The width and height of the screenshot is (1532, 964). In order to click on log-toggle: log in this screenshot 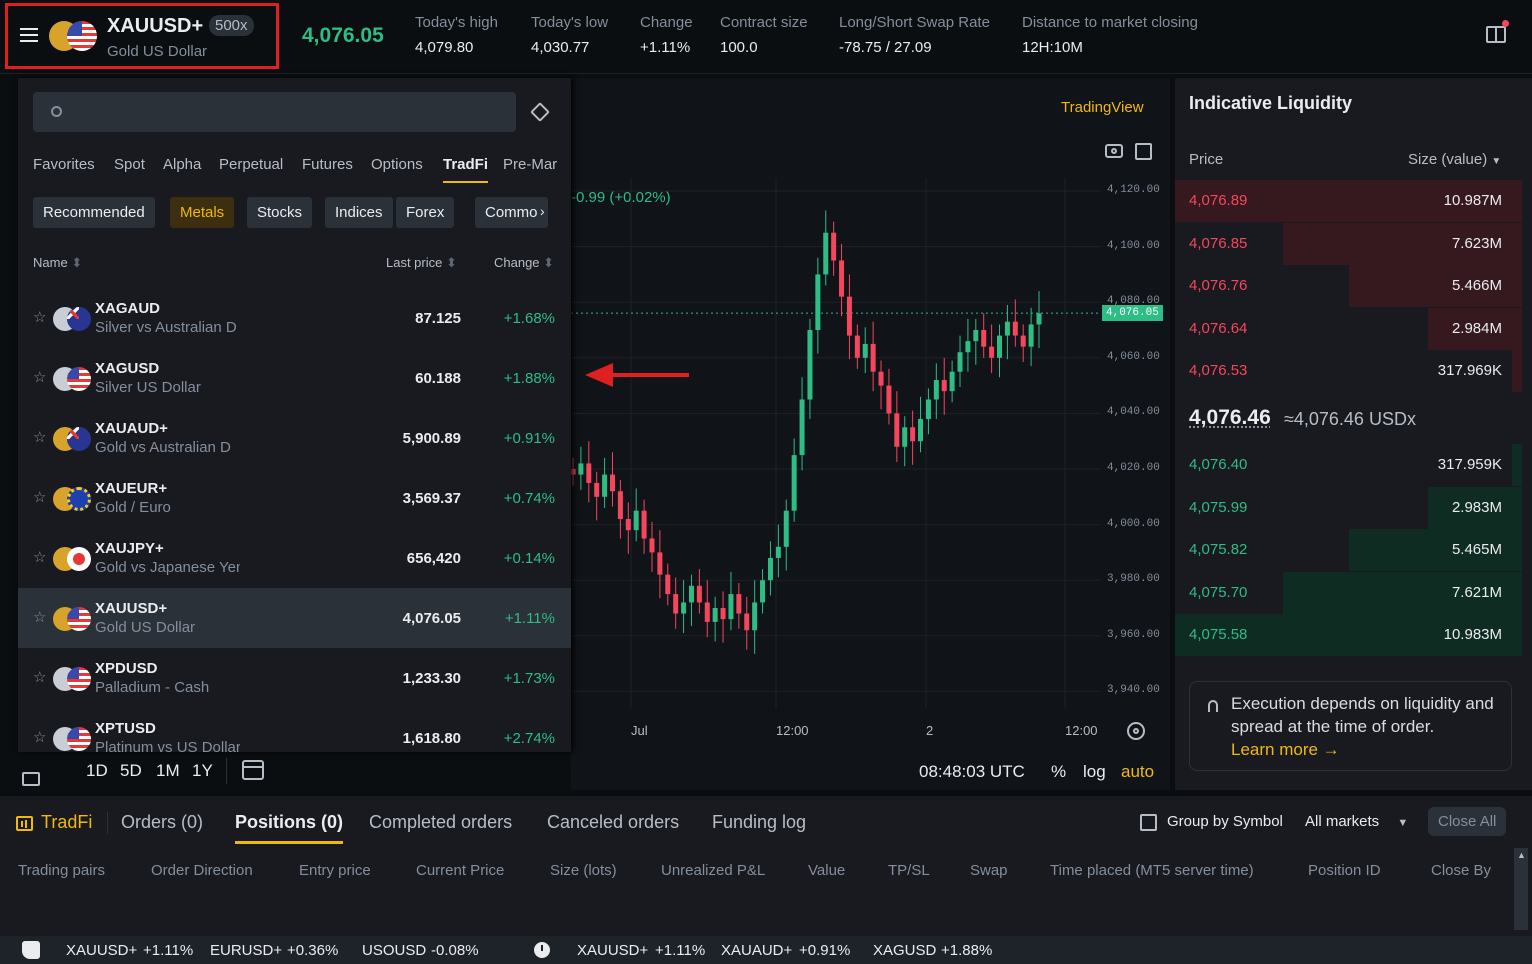, I will do `click(1094, 772)`.